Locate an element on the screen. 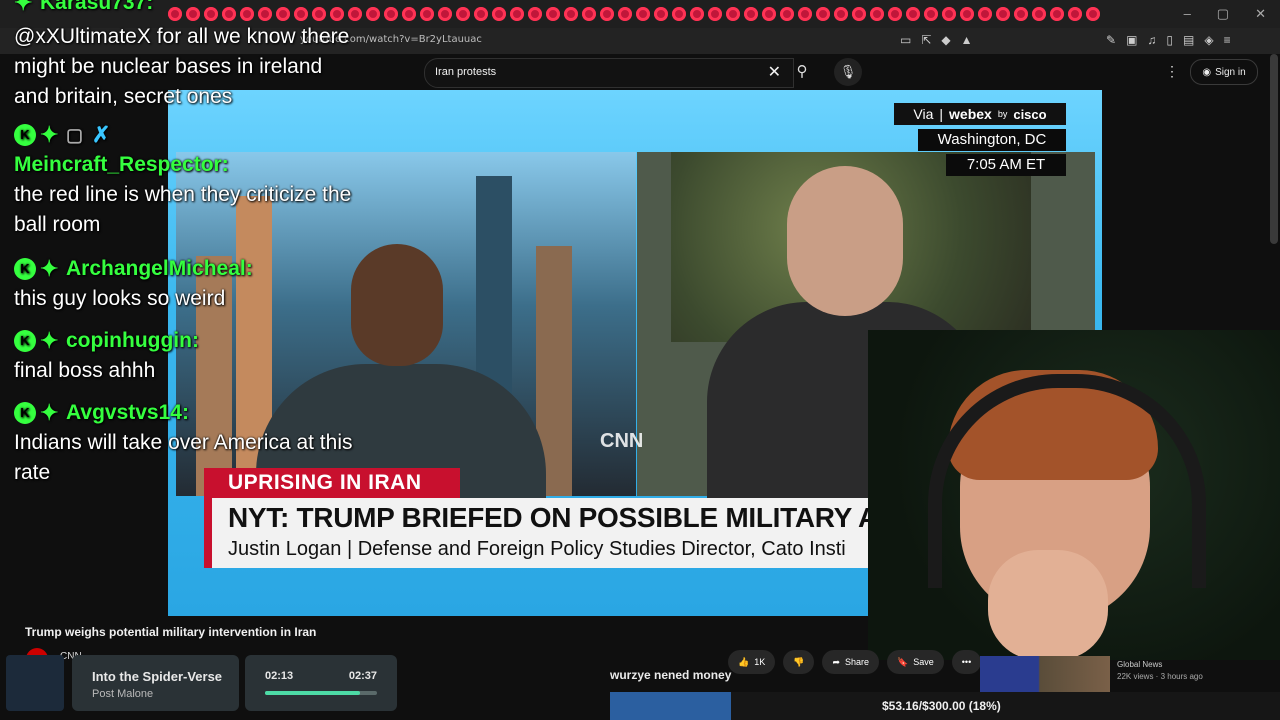 Image resolution: width=1280 pixels, height=720 pixels. extension-icons: ✎ ▣ ♫ ▯ ▤ ◈ ≡ is located at coordinates (1168, 40).